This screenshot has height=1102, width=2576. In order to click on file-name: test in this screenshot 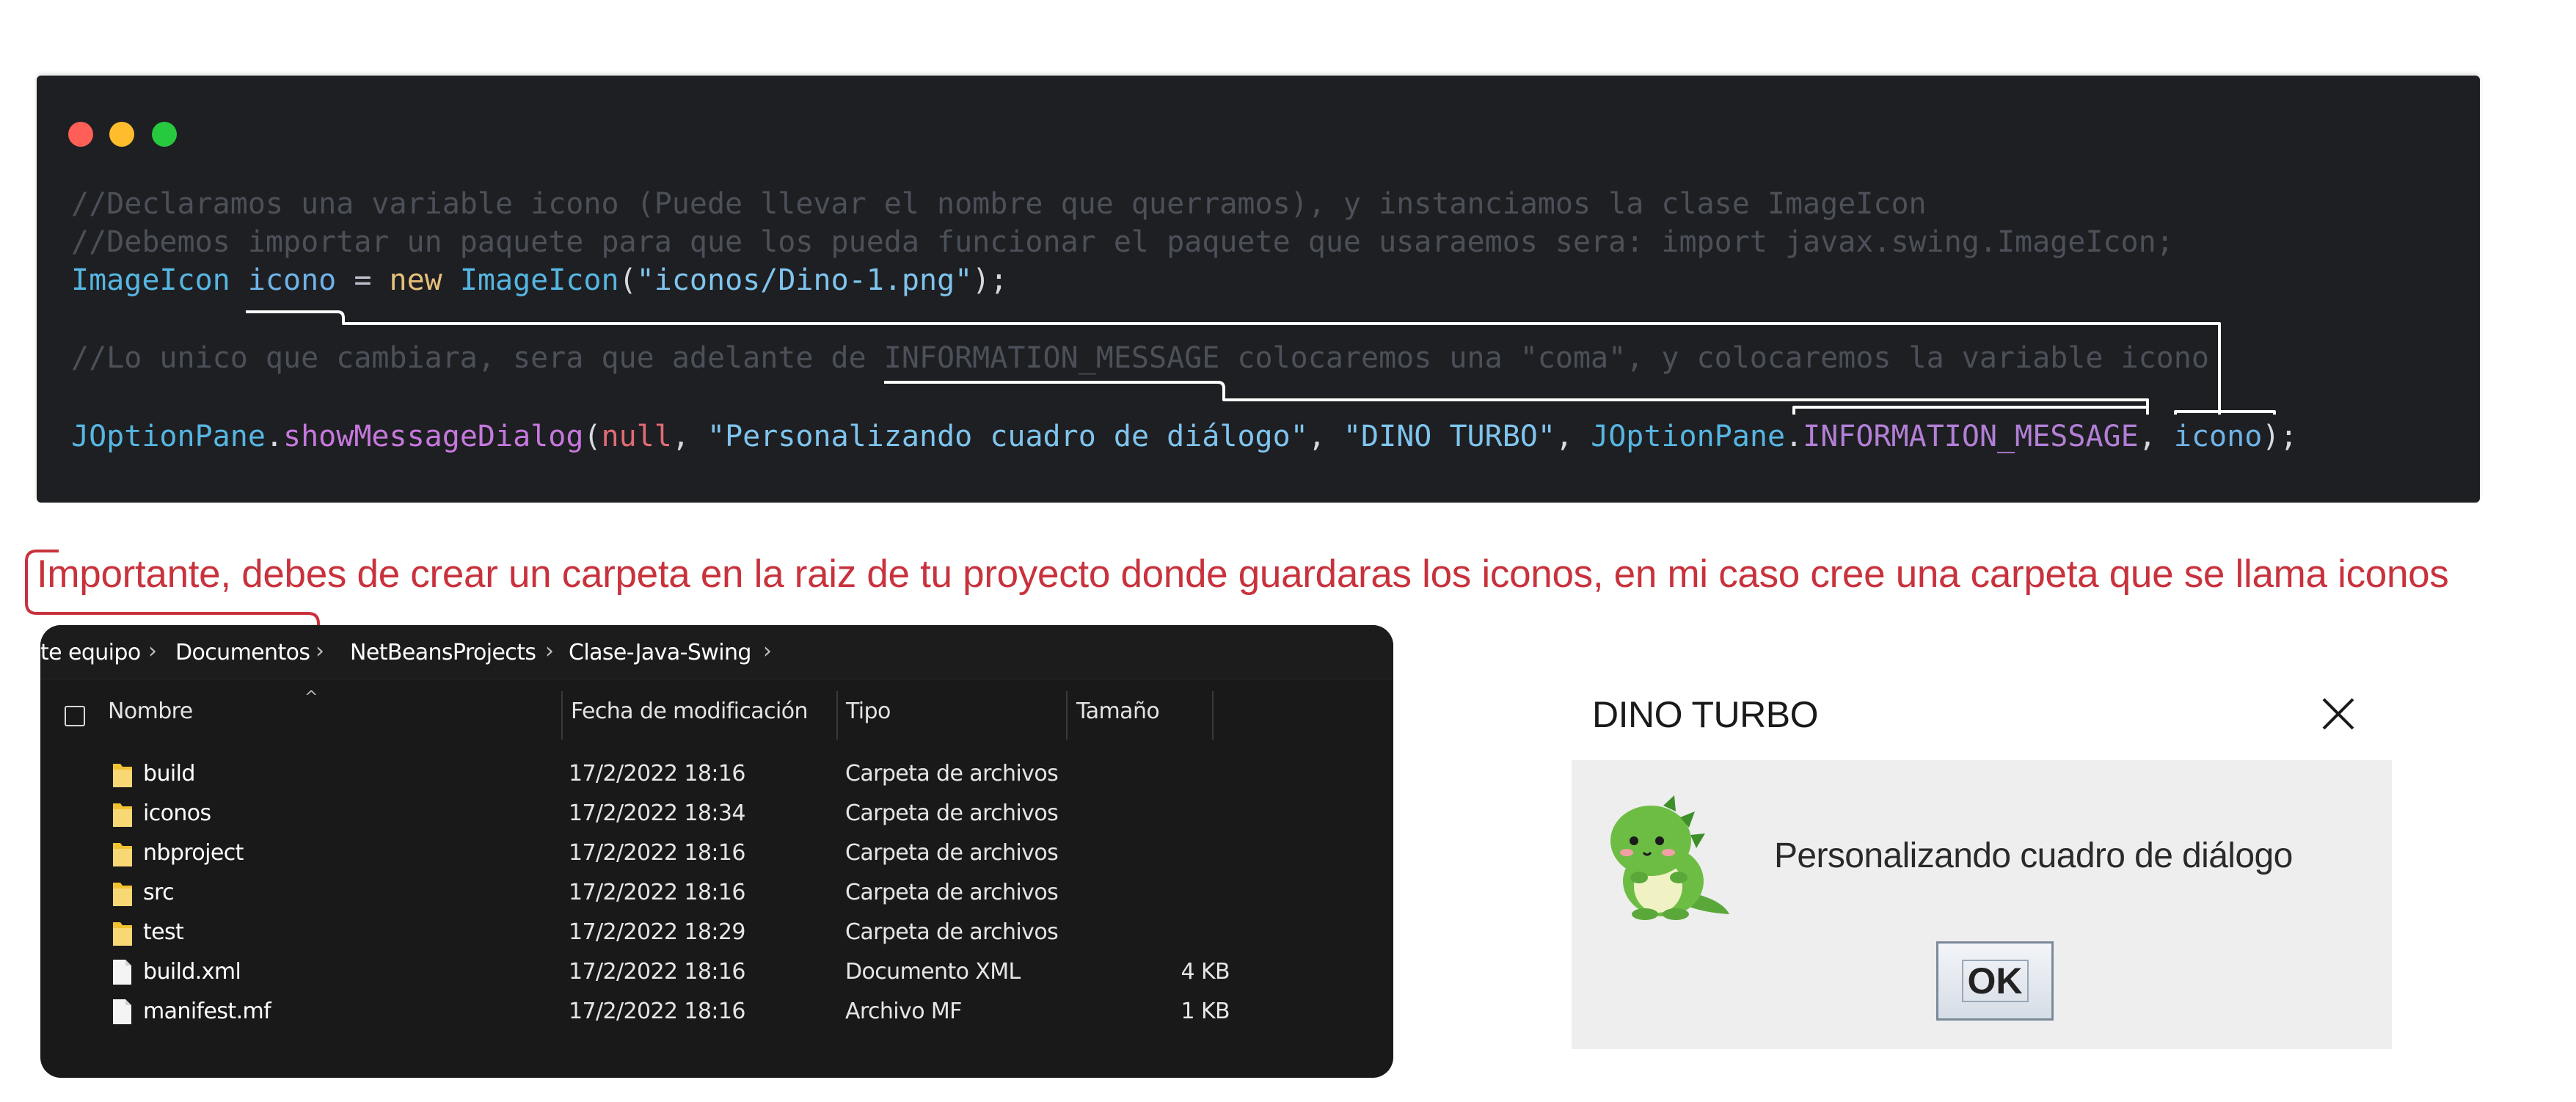, I will do `click(163, 932)`.